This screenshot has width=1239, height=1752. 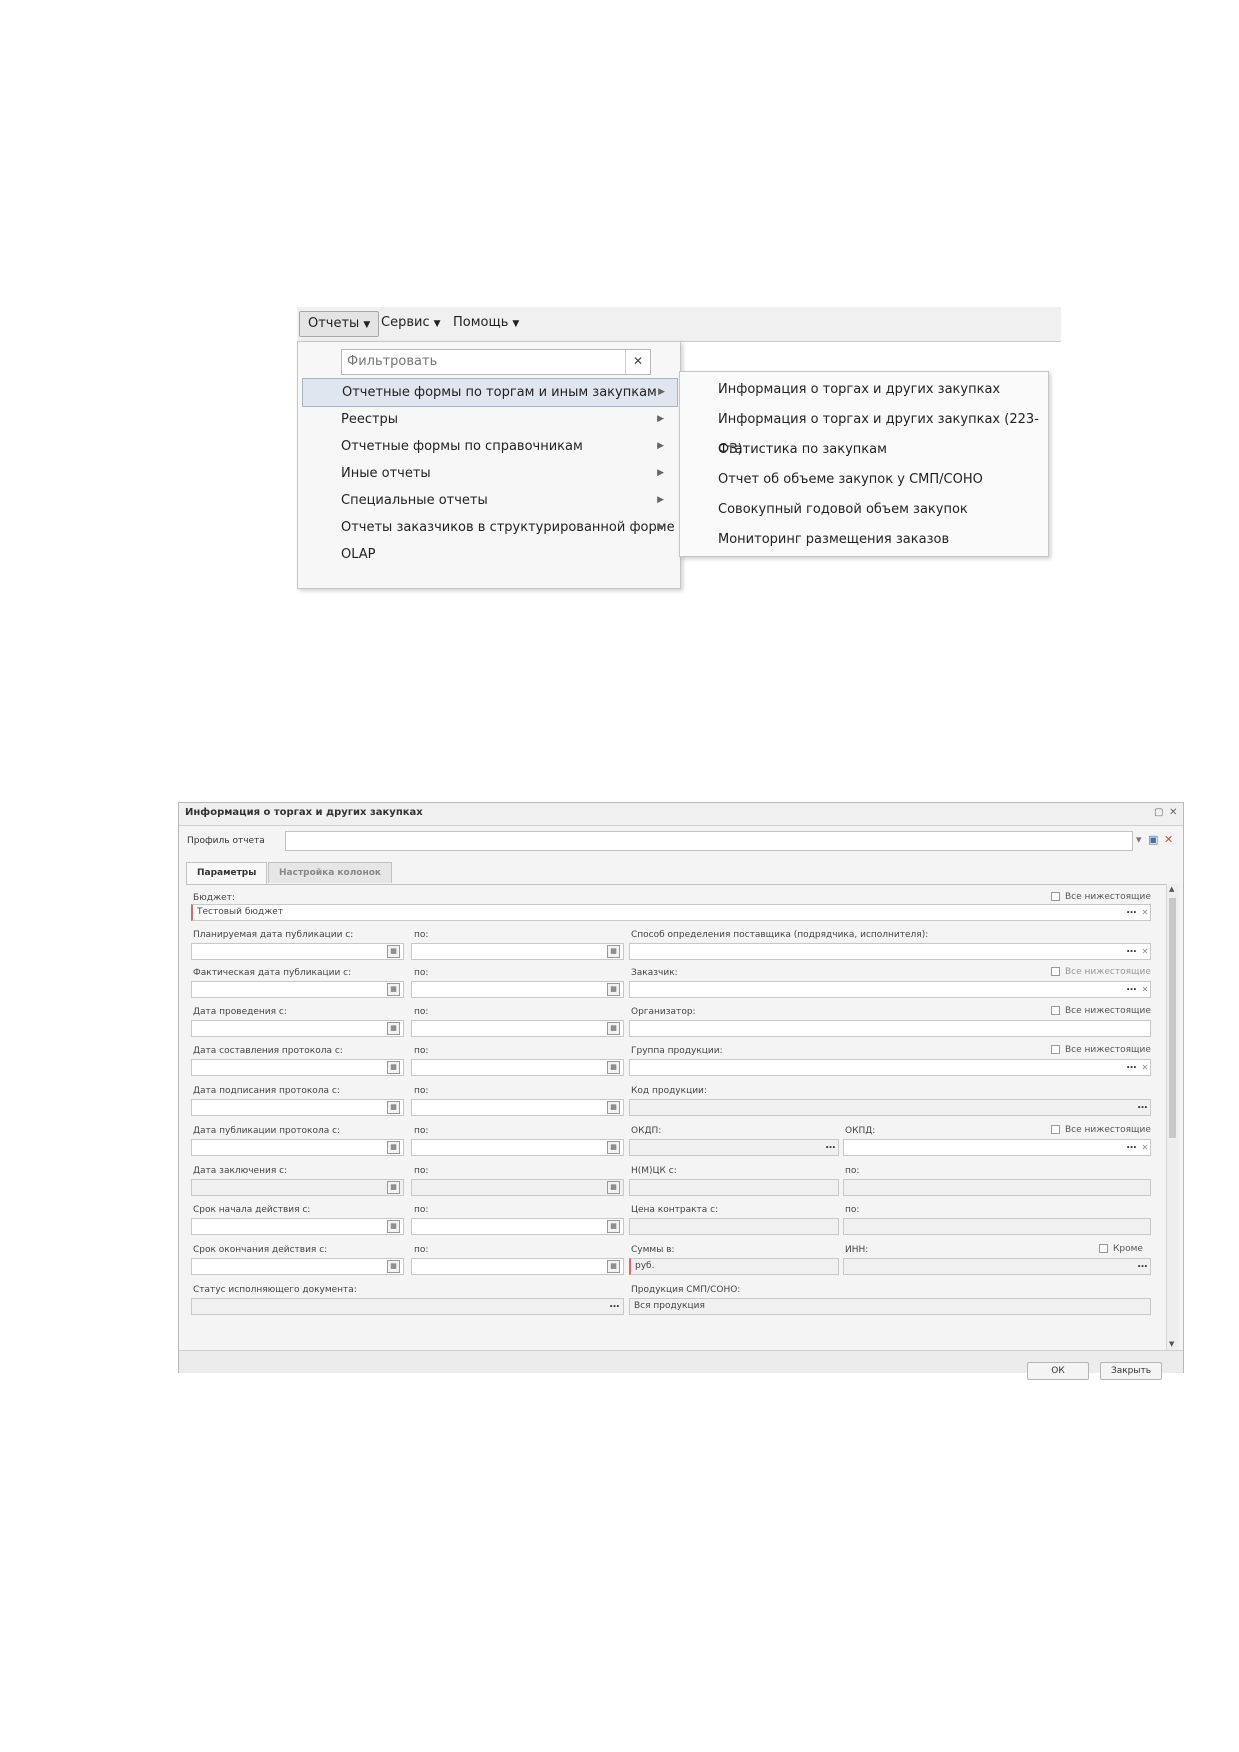 I want to click on inn-except-checkbox, so click(x=1103, y=1248).